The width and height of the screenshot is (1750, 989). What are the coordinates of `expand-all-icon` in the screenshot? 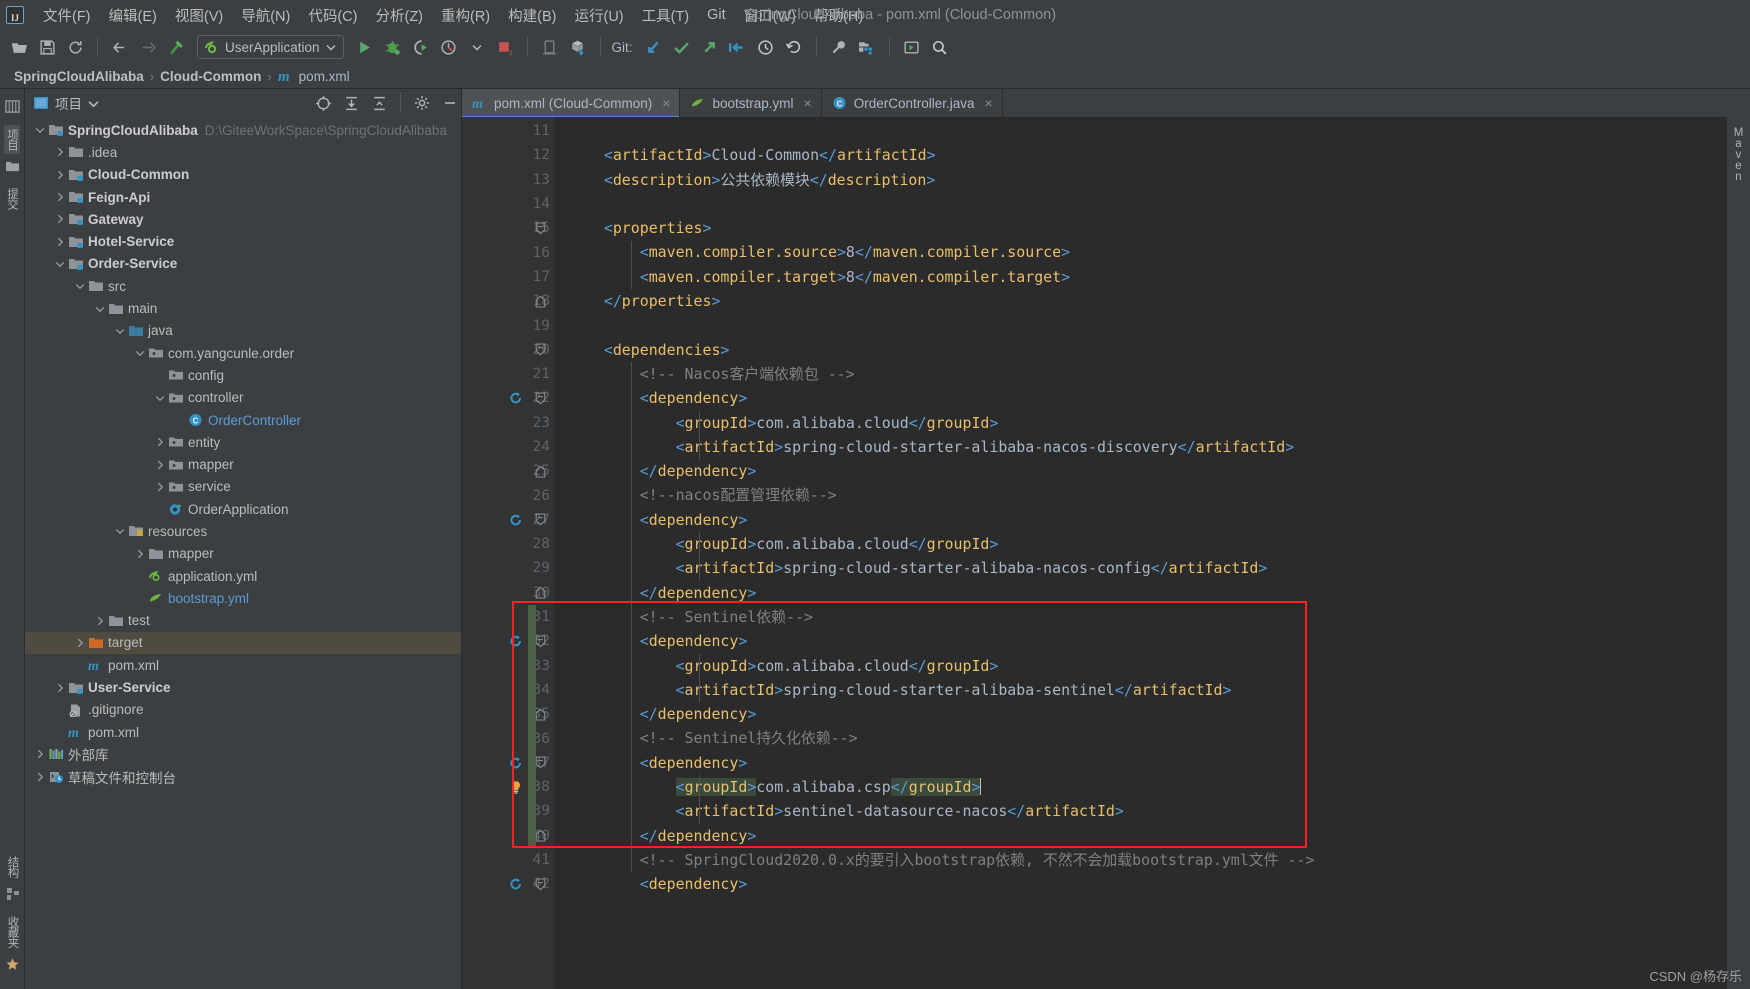 It's located at (351, 103).